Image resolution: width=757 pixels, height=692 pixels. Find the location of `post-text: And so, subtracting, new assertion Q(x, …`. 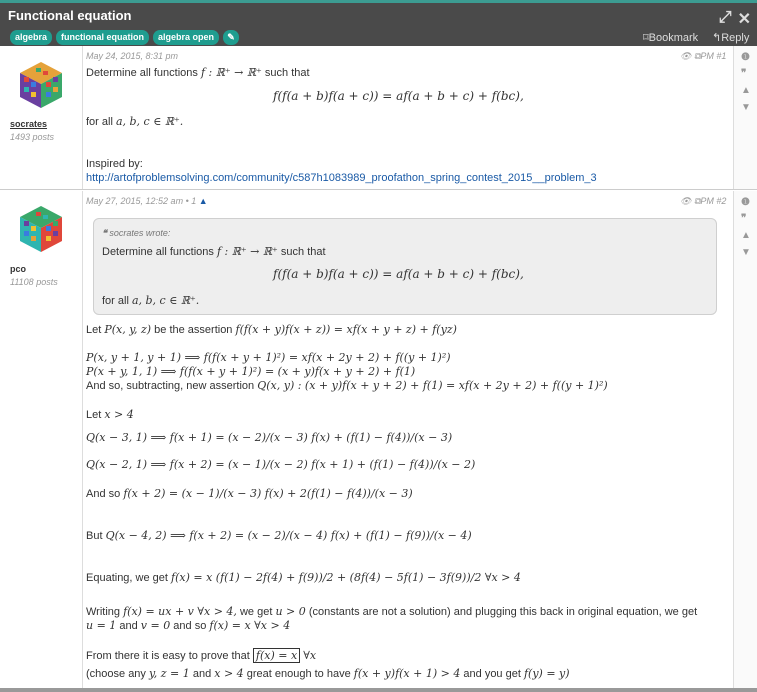

post-text: And so, subtracting, new assertion Q(x, … is located at coordinates (347, 385).